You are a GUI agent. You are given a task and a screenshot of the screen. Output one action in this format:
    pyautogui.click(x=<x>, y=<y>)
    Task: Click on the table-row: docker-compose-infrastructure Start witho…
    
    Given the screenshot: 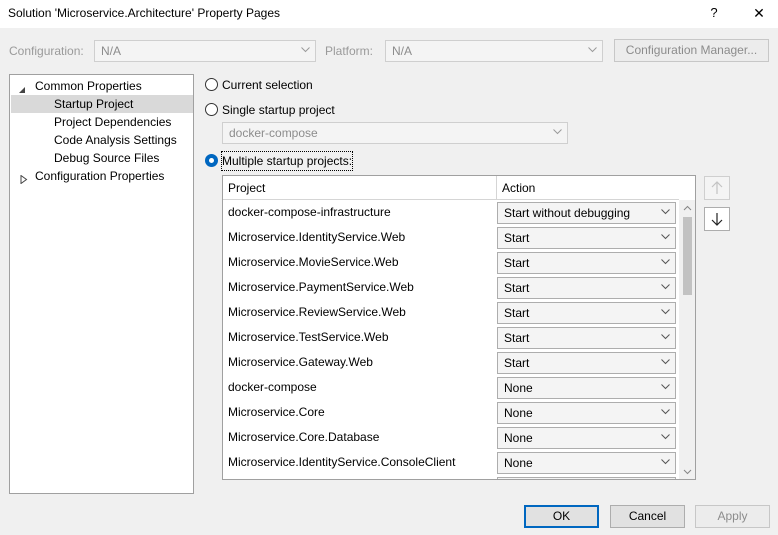 What is the action you would take?
    pyautogui.click(x=451, y=212)
    